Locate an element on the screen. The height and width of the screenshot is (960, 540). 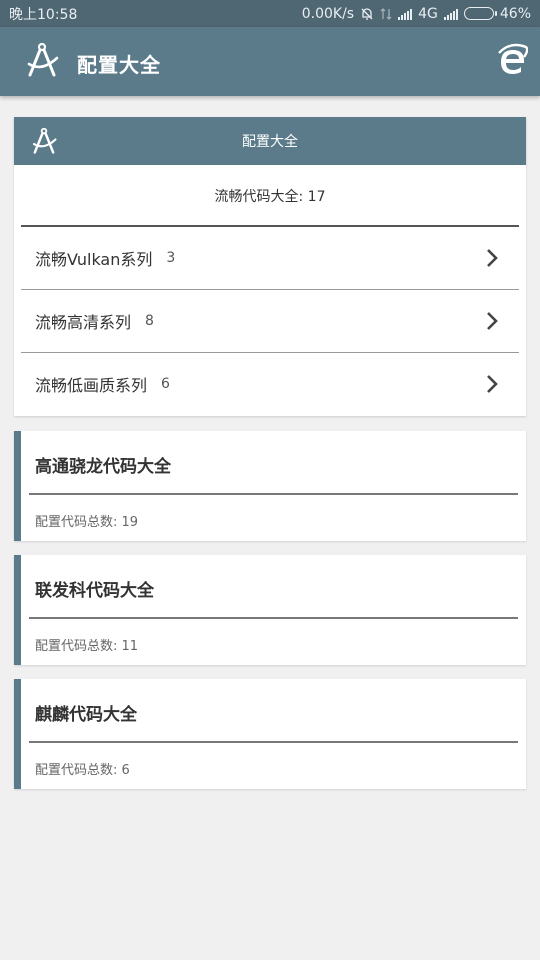
list-item-low-quality: 流畅低画质系列 6 is located at coordinates (270, 384).